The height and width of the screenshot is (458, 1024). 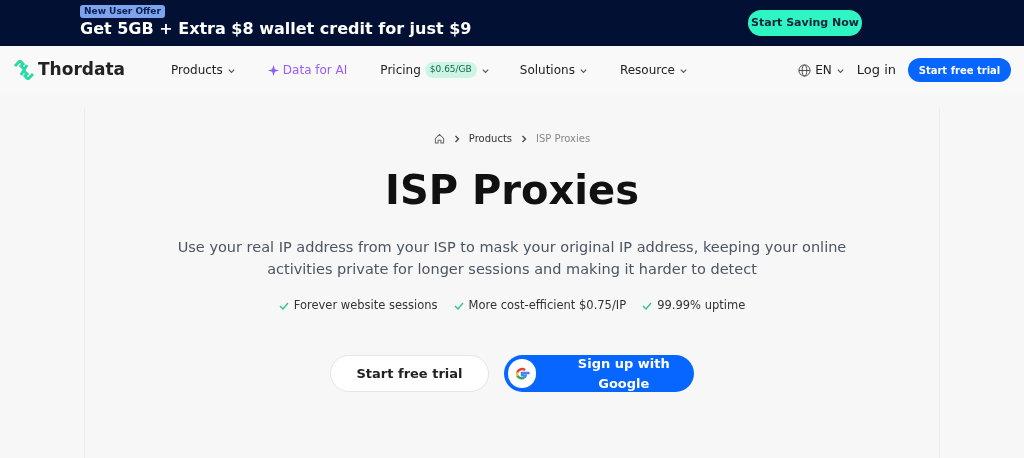 What do you see at coordinates (307, 70) in the screenshot?
I see `nav-link: Data for AI` at bounding box center [307, 70].